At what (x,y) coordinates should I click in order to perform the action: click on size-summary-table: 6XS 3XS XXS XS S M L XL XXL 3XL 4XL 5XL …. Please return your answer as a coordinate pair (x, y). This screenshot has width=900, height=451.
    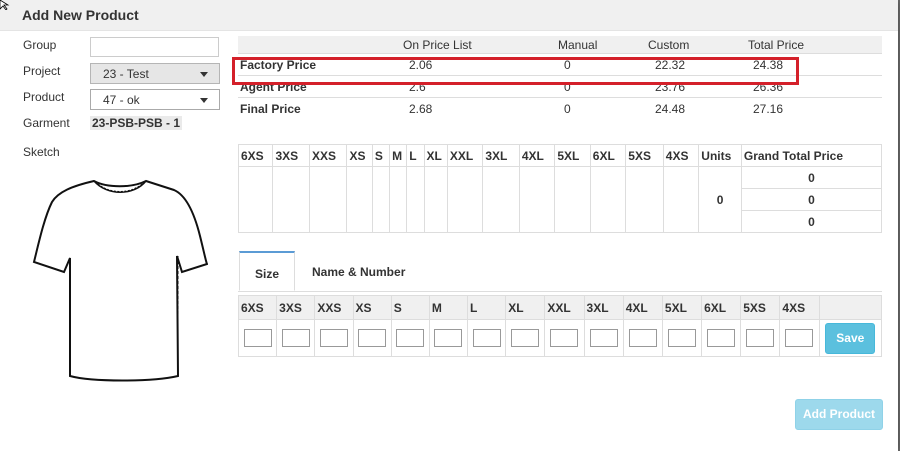
    Looking at the image, I should click on (560, 188).